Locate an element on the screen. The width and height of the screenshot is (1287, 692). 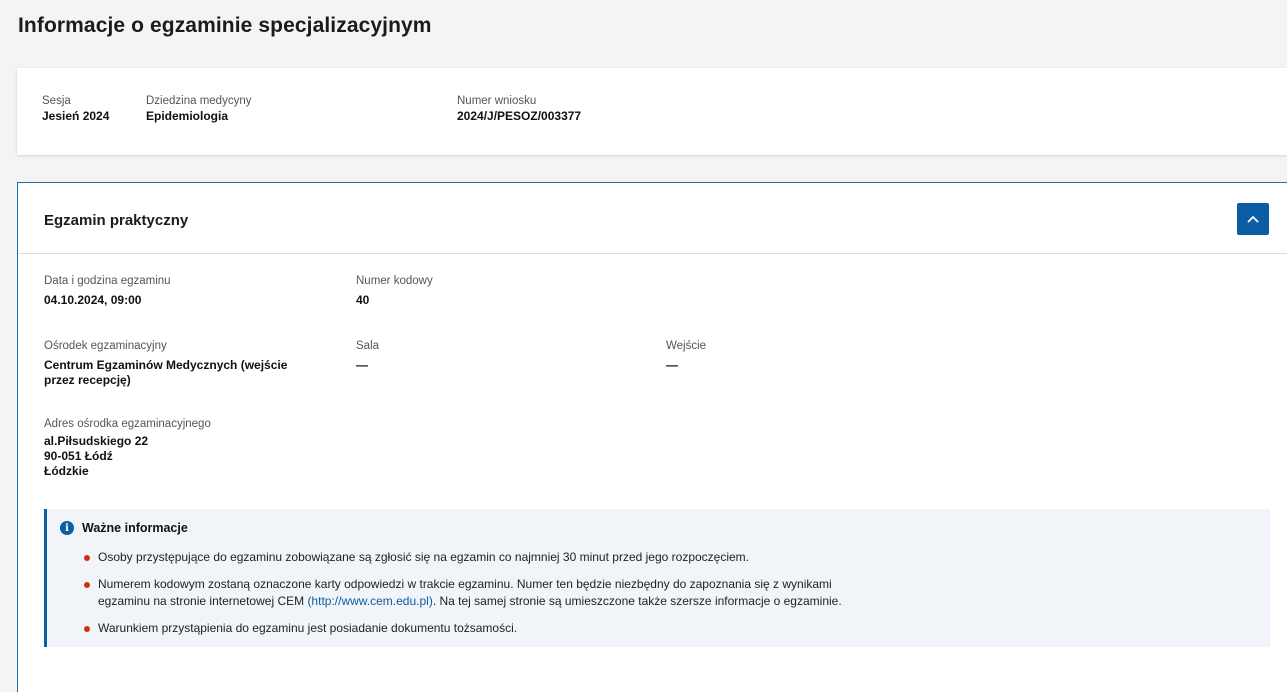
session-field: Sesja Jesień 2024 is located at coordinates (75, 109).